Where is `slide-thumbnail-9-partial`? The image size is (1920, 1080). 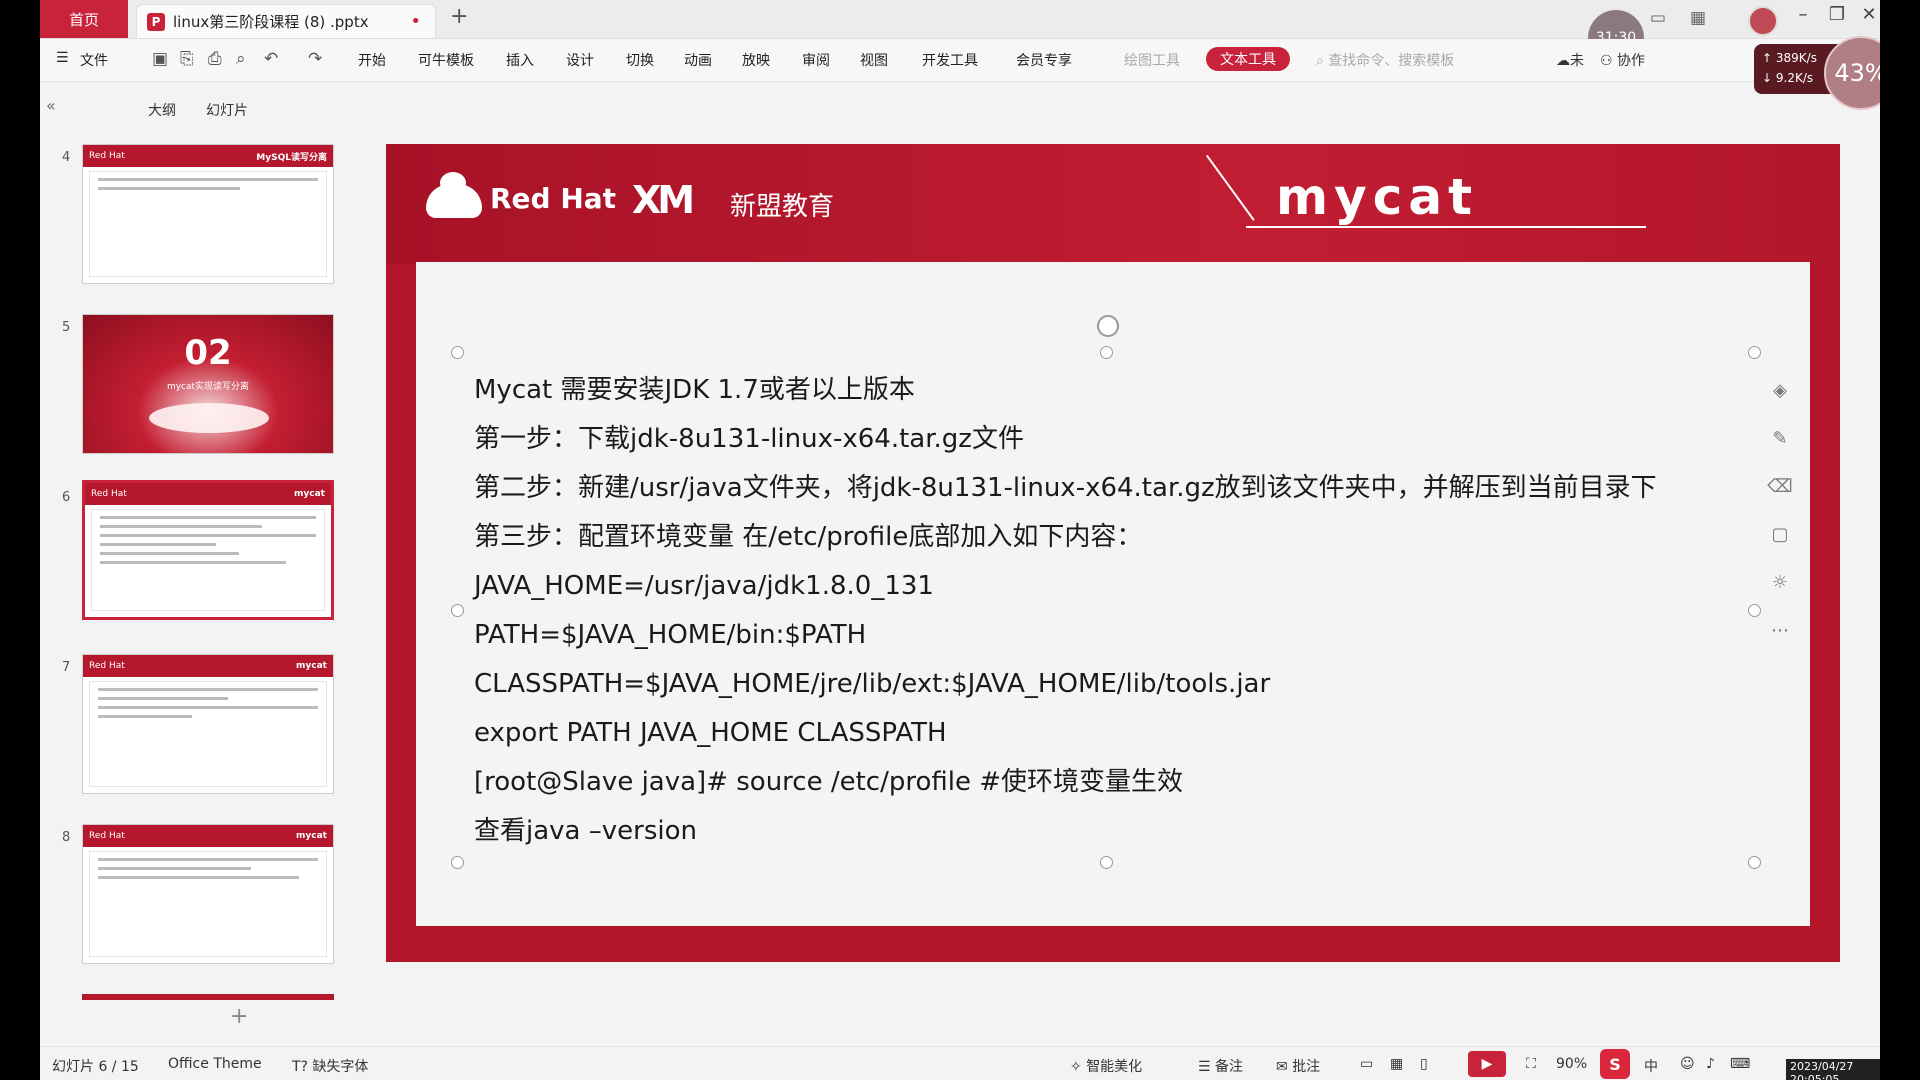
slide-thumbnail-9-partial is located at coordinates (208, 997).